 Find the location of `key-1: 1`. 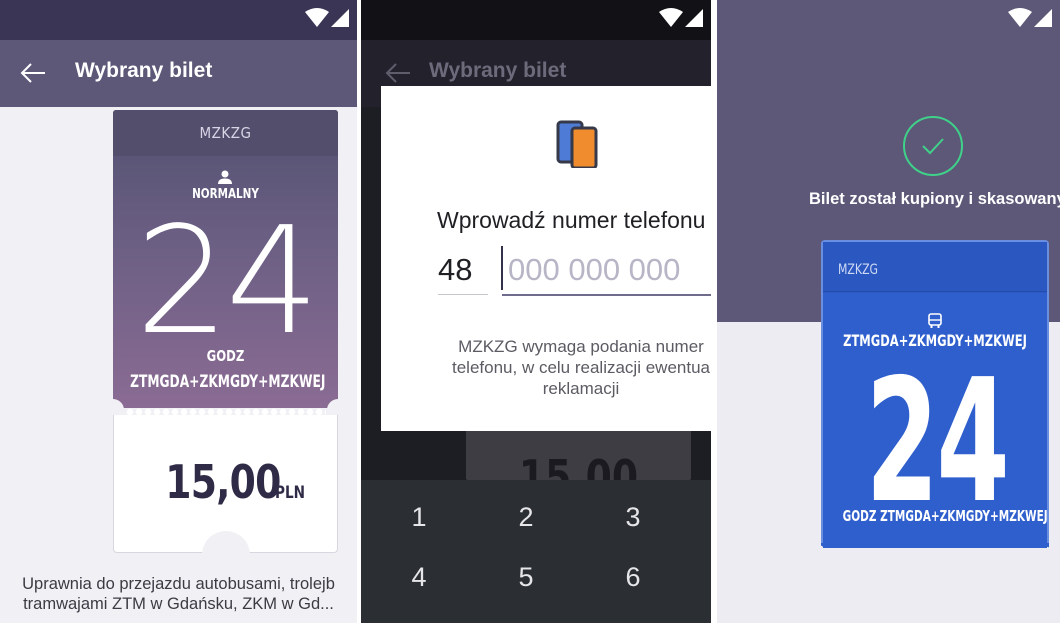

key-1: 1 is located at coordinates (419, 517).